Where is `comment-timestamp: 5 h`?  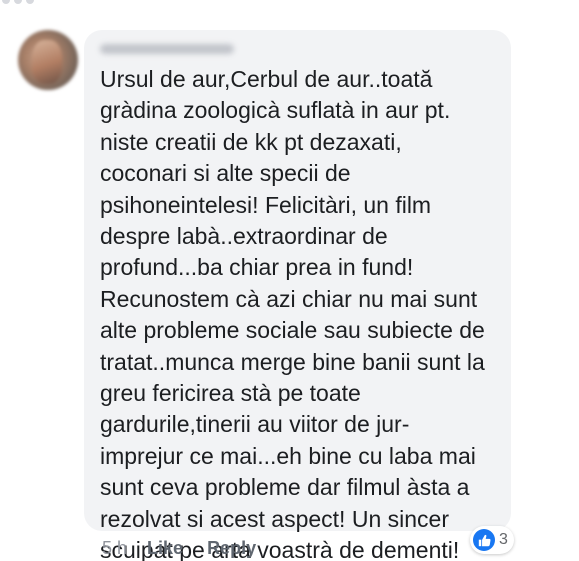
comment-timestamp: 5 h is located at coordinates (114, 548).